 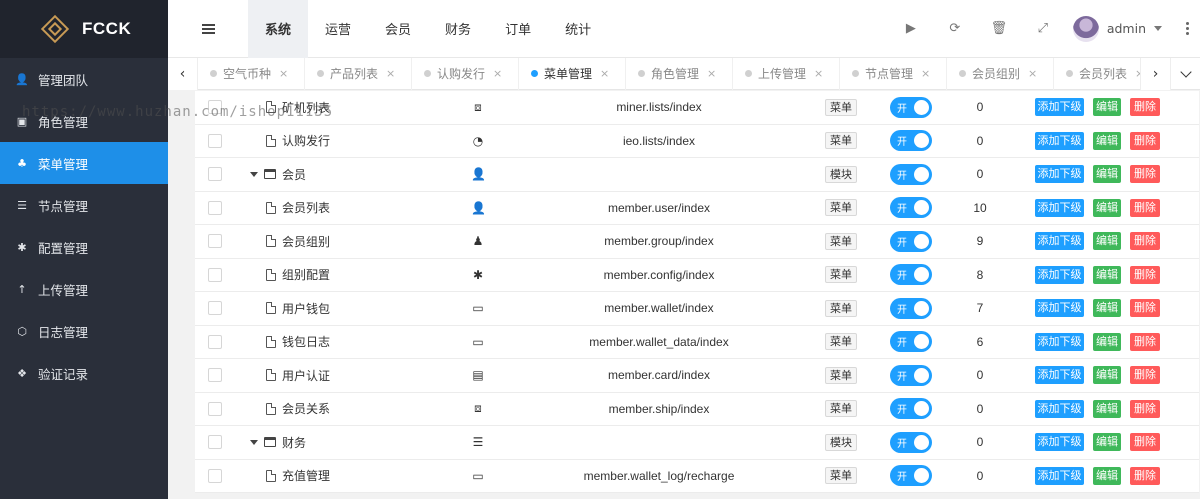 What do you see at coordinates (84, 29) in the screenshot?
I see `brand: FCCK` at bounding box center [84, 29].